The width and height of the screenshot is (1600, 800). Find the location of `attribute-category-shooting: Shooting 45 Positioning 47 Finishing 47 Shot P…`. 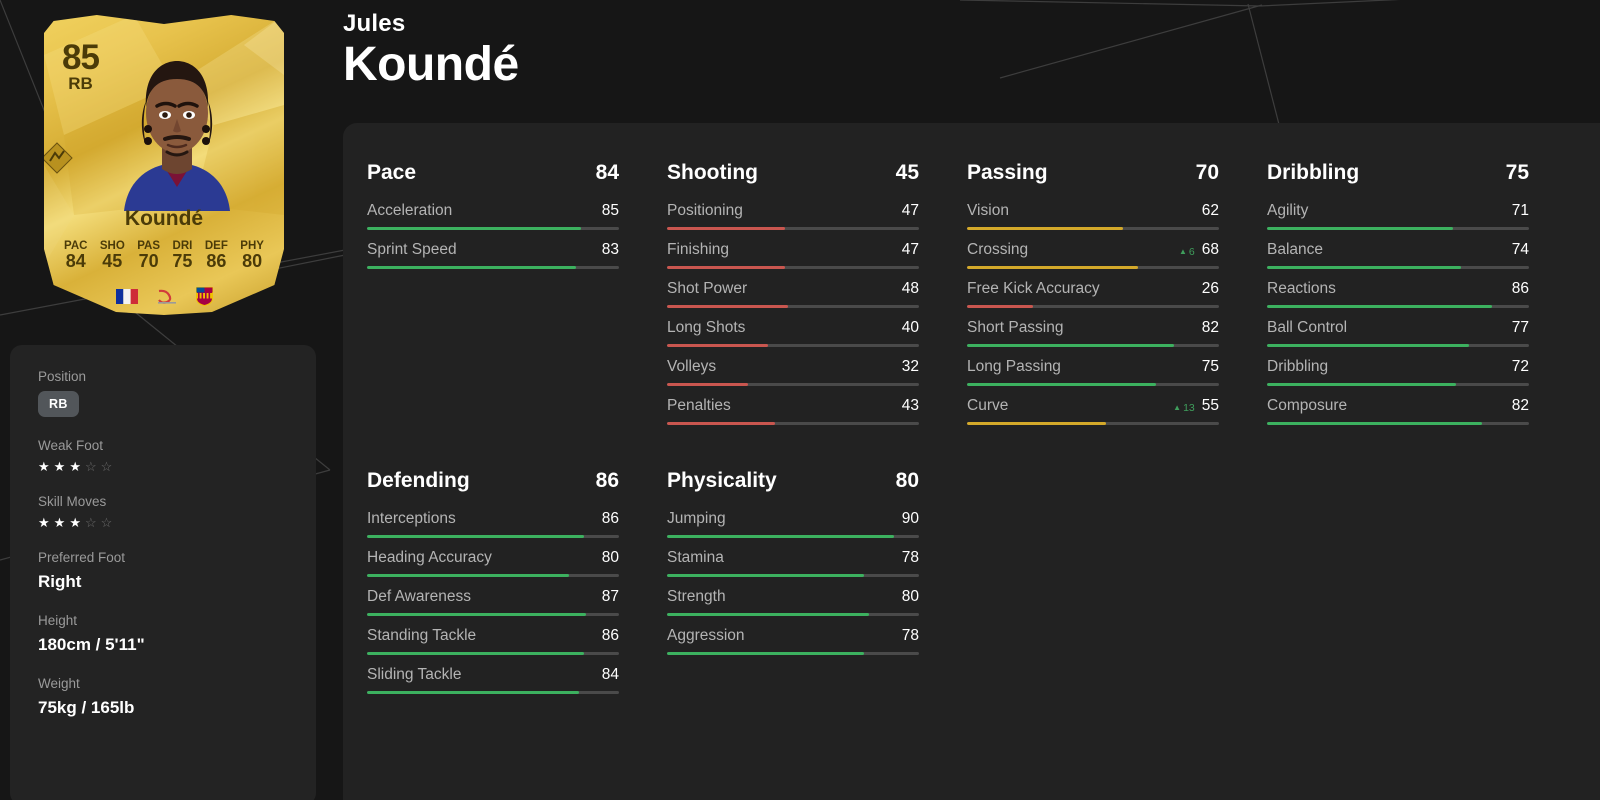

attribute-category-shooting: Shooting 45 Positioning 47 Finishing 47 Shot P… is located at coordinates (793, 285).